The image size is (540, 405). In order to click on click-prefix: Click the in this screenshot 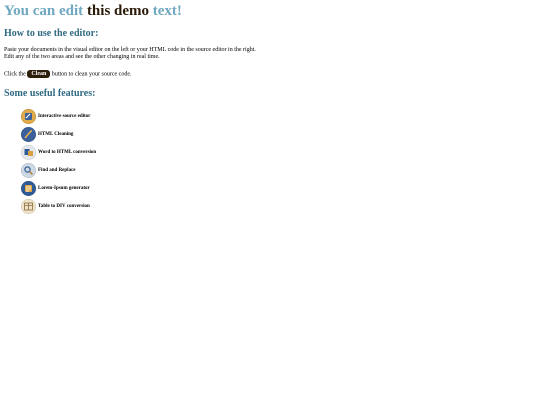, I will do `click(15, 74)`.